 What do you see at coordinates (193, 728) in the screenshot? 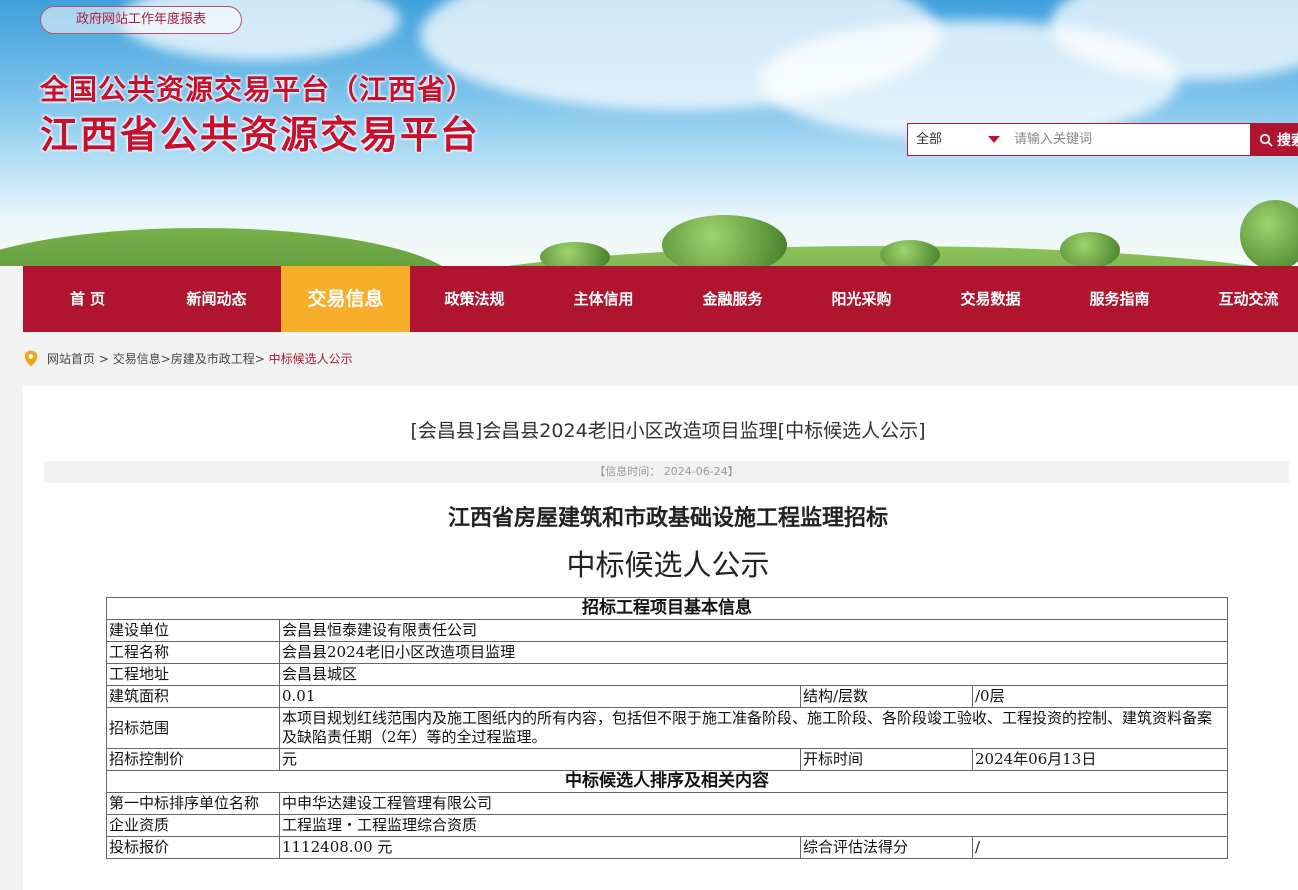
I see `field-label: 招标范围` at bounding box center [193, 728].